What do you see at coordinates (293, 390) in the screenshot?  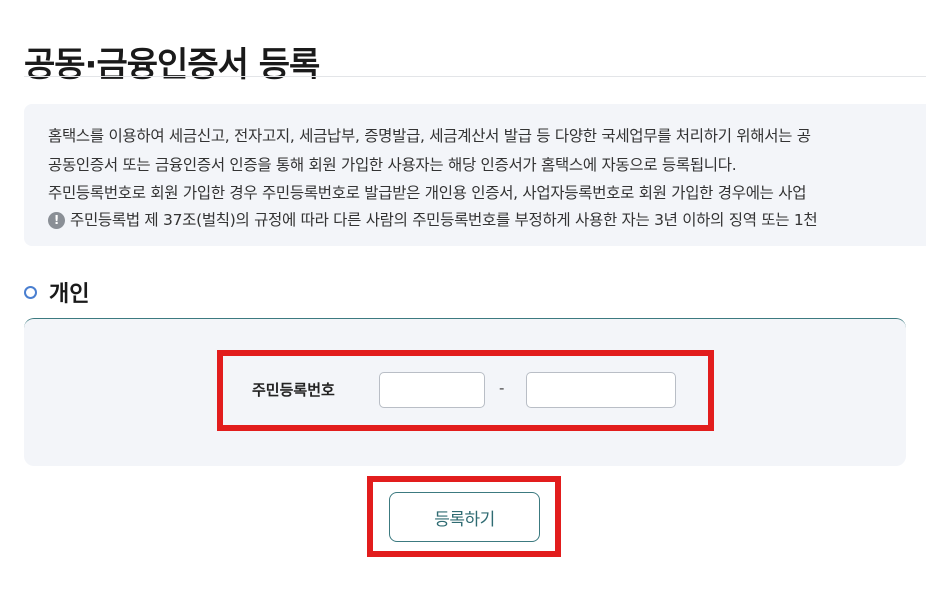 I see `rrn-label: 주민등록번호` at bounding box center [293, 390].